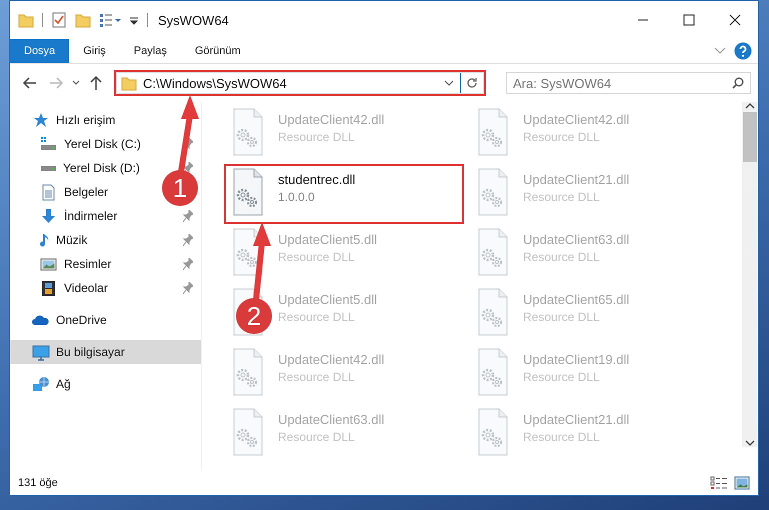  I want to click on file-name: UpdateClient65.dll, so click(576, 299).